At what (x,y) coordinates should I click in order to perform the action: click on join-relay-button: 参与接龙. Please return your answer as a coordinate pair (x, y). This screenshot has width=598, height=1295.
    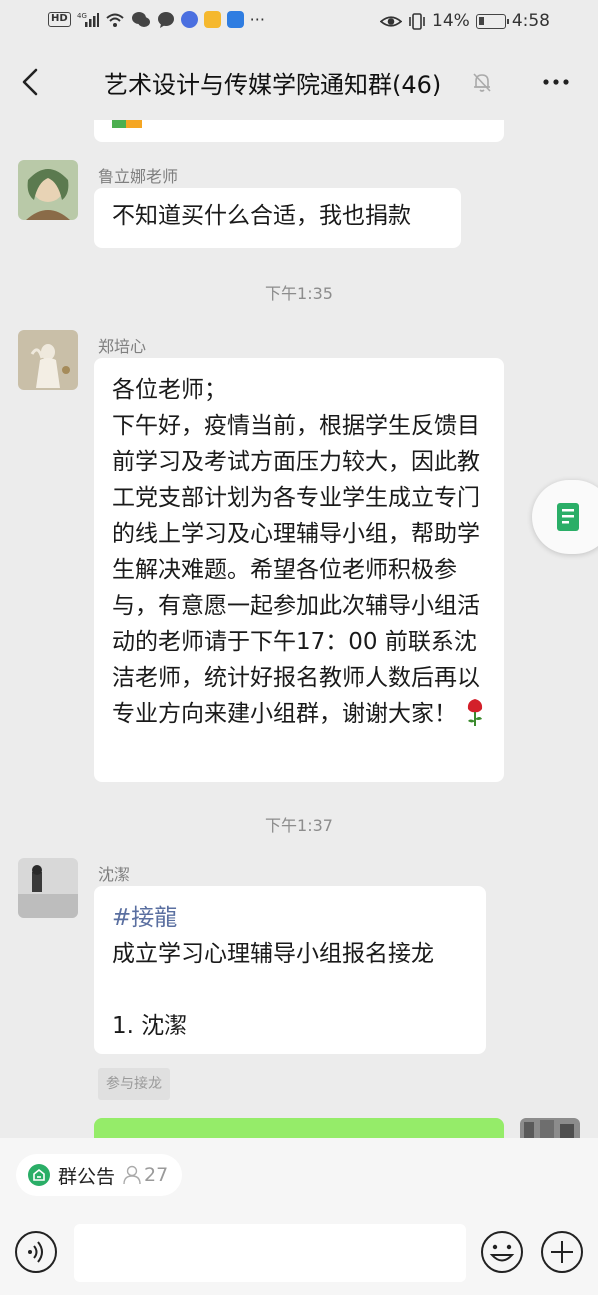
    Looking at the image, I should click on (134, 1084).